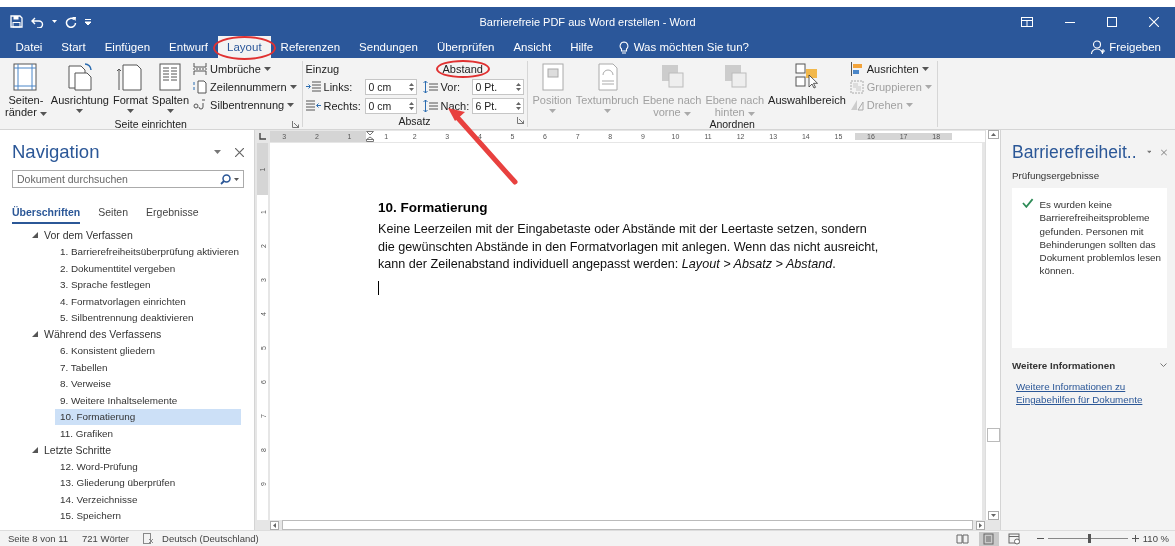  What do you see at coordinates (225, 179) in the screenshot?
I see `search-icon` at bounding box center [225, 179].